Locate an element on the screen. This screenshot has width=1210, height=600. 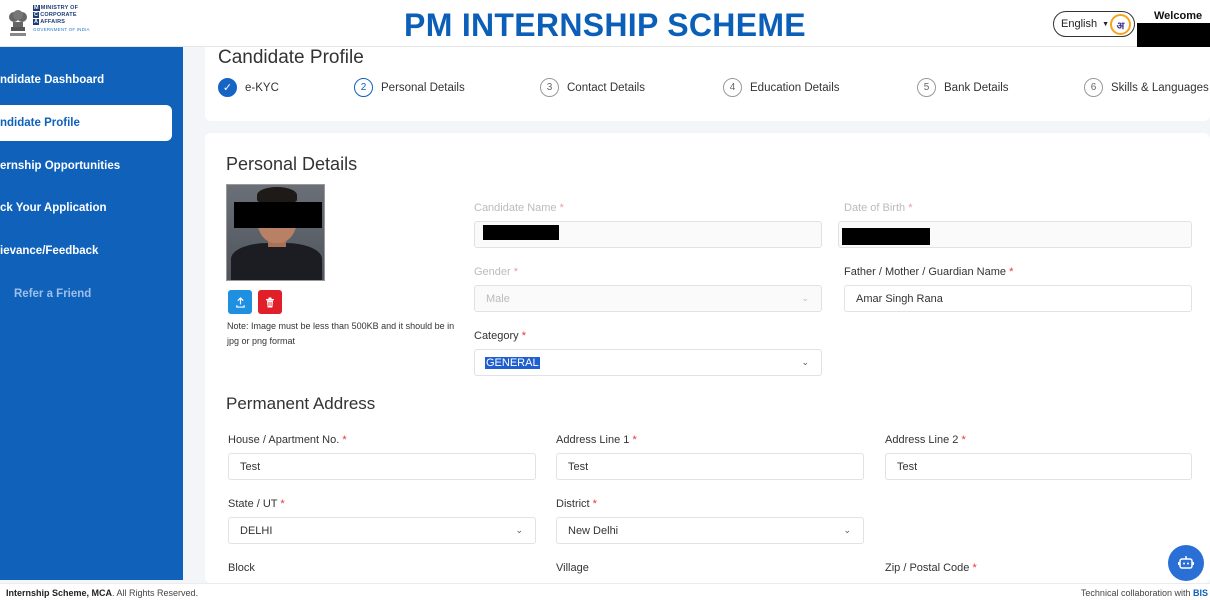
category-select: GENERAL ⌄ is located at coordinates (648, 362).